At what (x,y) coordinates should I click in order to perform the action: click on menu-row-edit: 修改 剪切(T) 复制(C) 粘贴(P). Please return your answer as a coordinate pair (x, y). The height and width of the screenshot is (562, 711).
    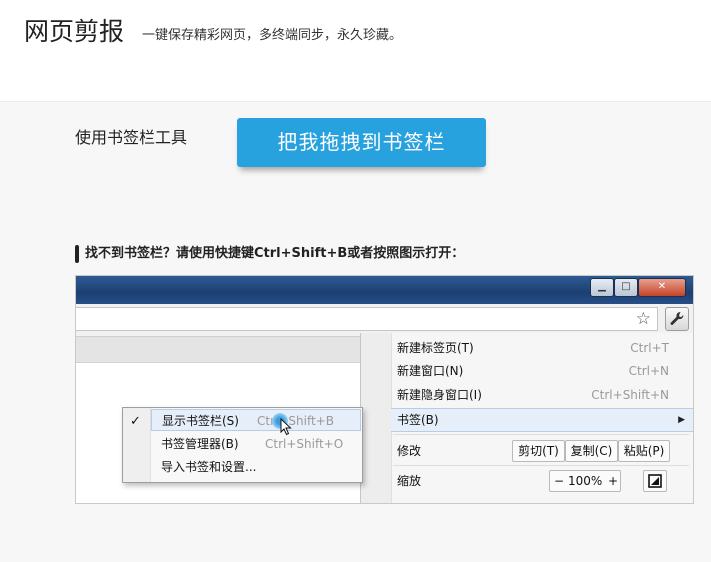
    Looking at the image, I should click on (543, 451).